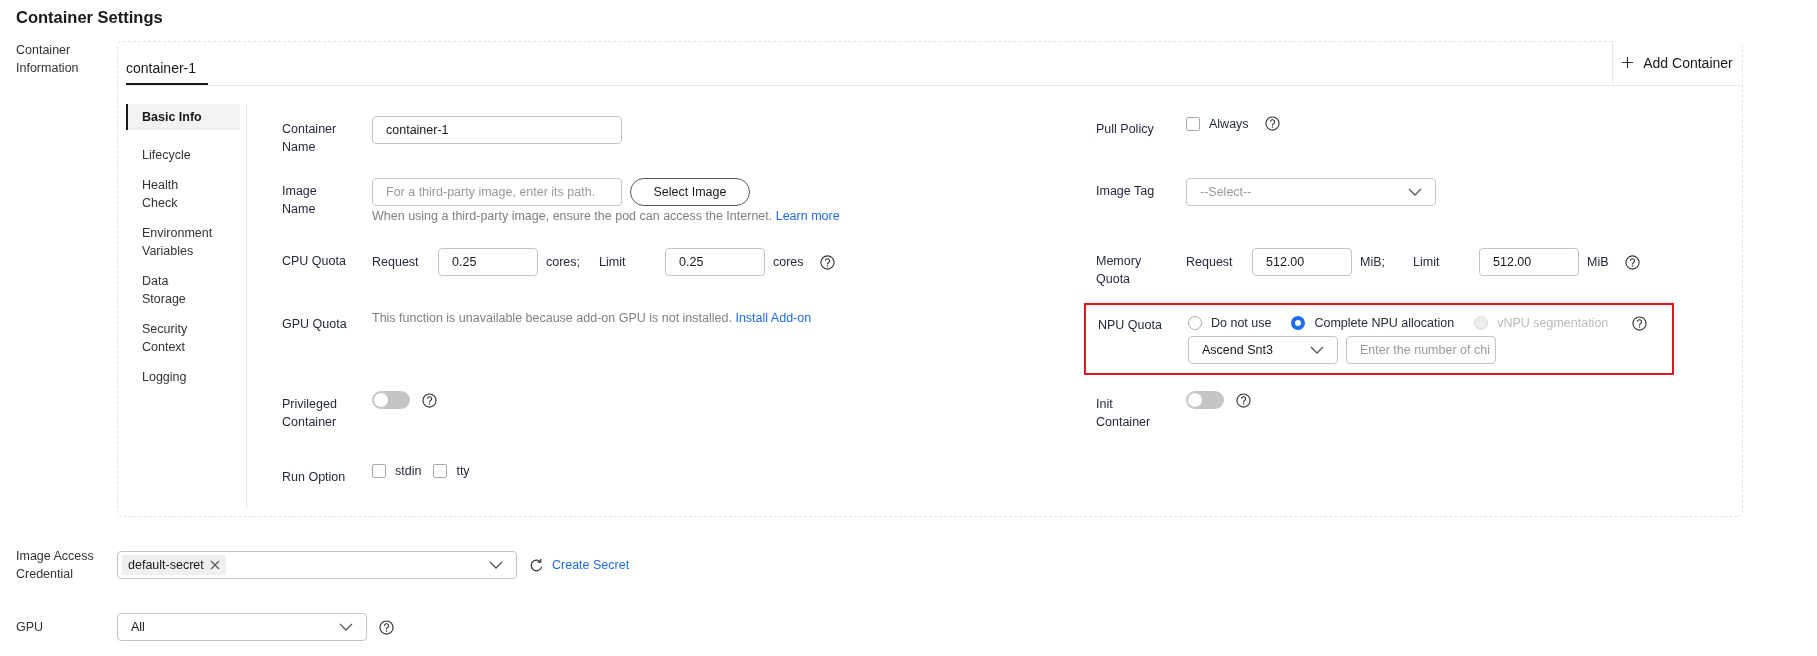 The width and height of the screenshot is (1817, 656). I want to click on field-label: CPU Quota, so click(314, 261).